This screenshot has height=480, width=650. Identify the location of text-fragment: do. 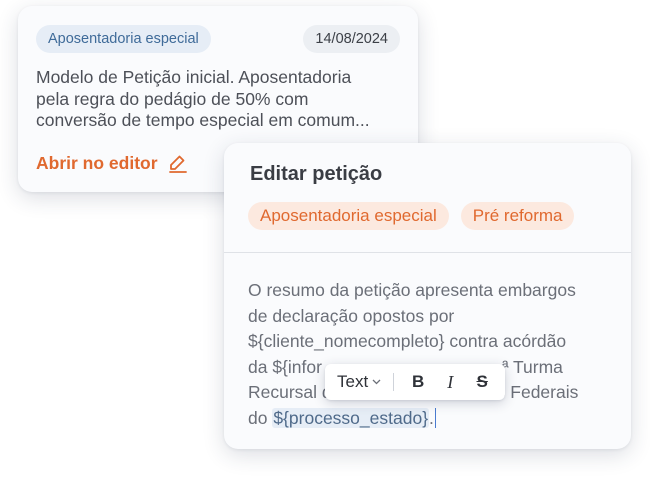
(260, 417).